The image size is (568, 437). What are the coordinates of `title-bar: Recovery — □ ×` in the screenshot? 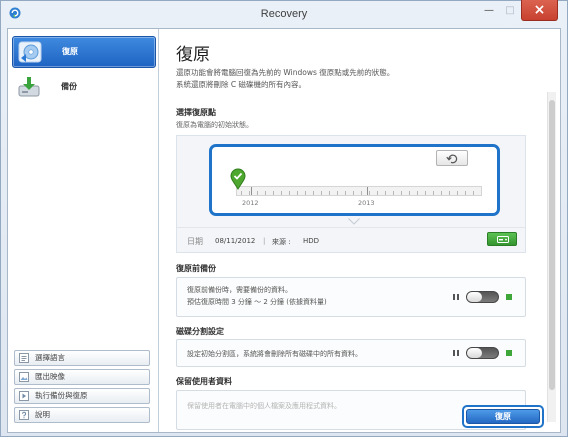 It's located at (284, 14).